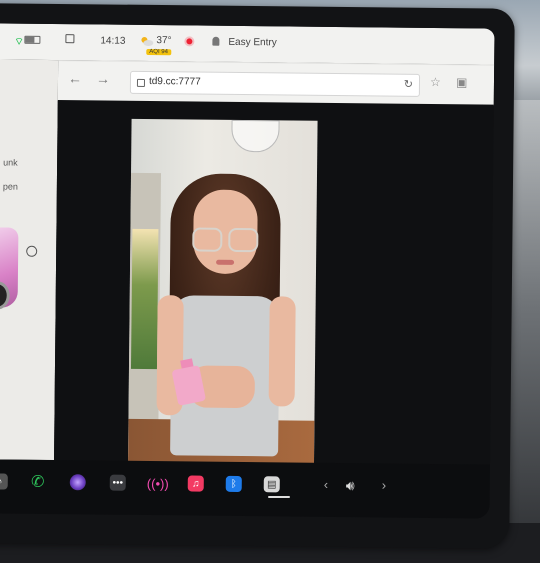 The height and width of the screenshot is (563, 540). What do you see at coordinates (147, 41) in the screenshot?
I see `weather-icon` at bounding box center [147, 41].